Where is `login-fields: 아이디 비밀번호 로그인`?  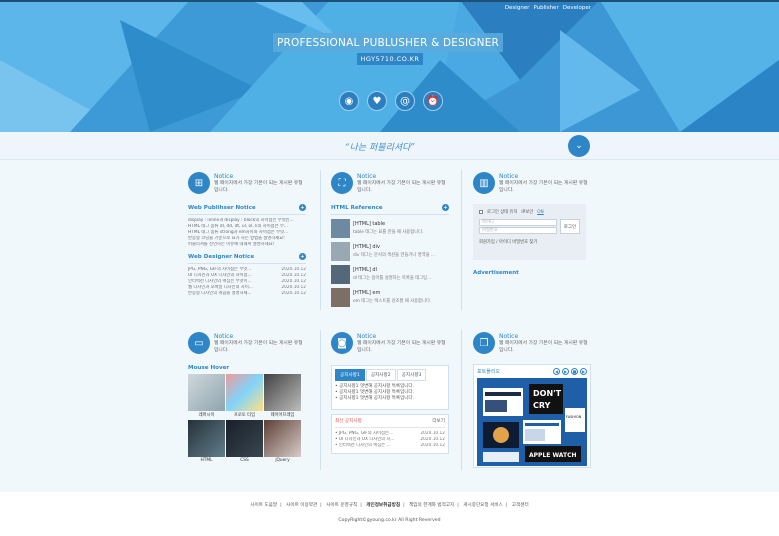 login-fields: 아이디 비밀번호 로그인 is located at coordinates (529, 227).